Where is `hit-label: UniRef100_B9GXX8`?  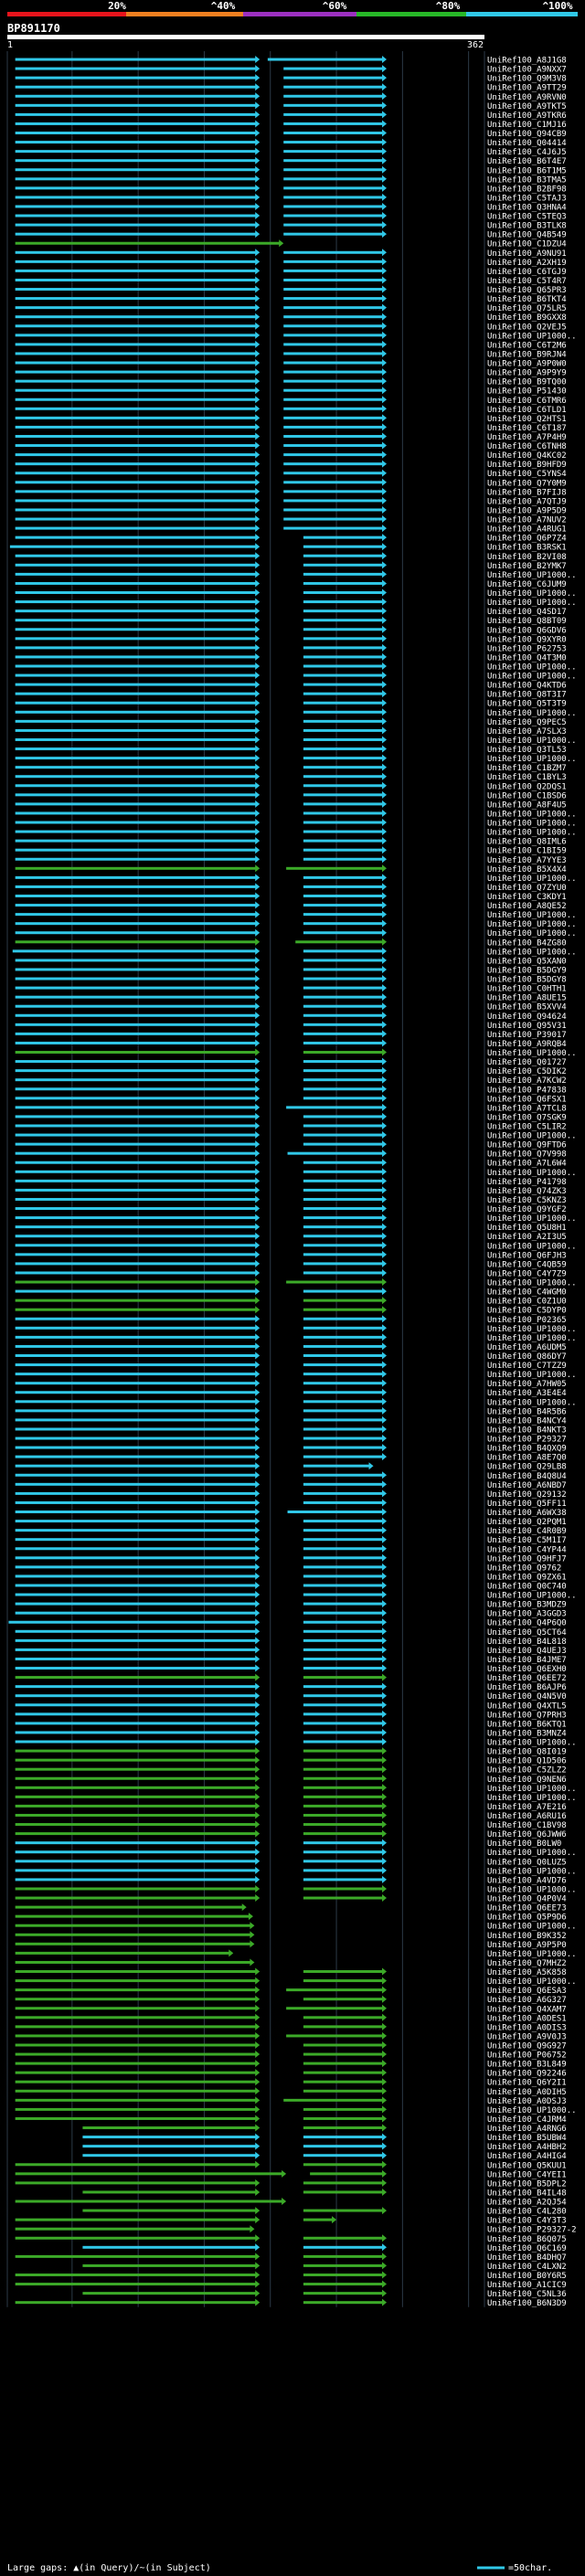 hit-label: UniRef100_B9GXX8 is located at coordinates (527, 318).